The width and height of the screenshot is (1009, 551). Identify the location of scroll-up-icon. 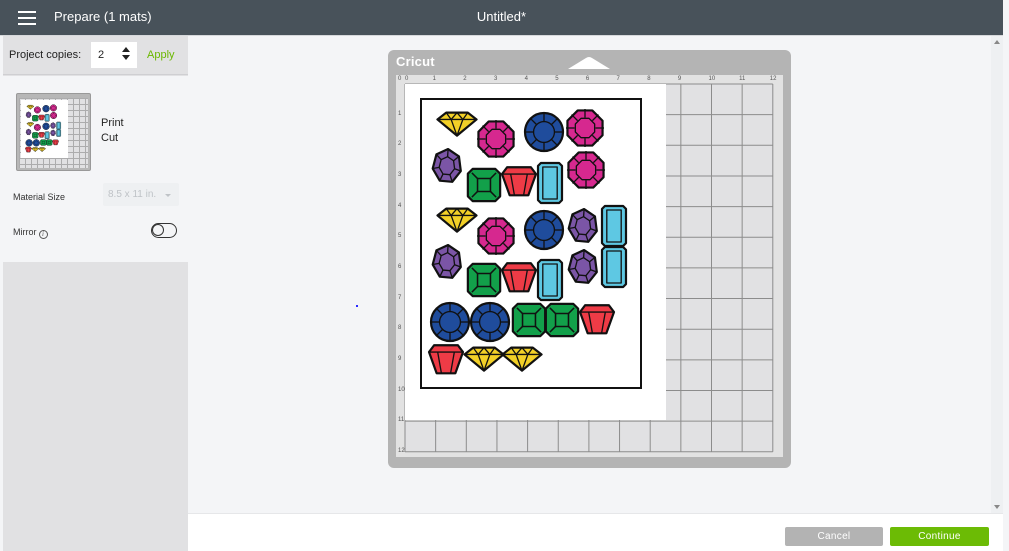
(997, 42).